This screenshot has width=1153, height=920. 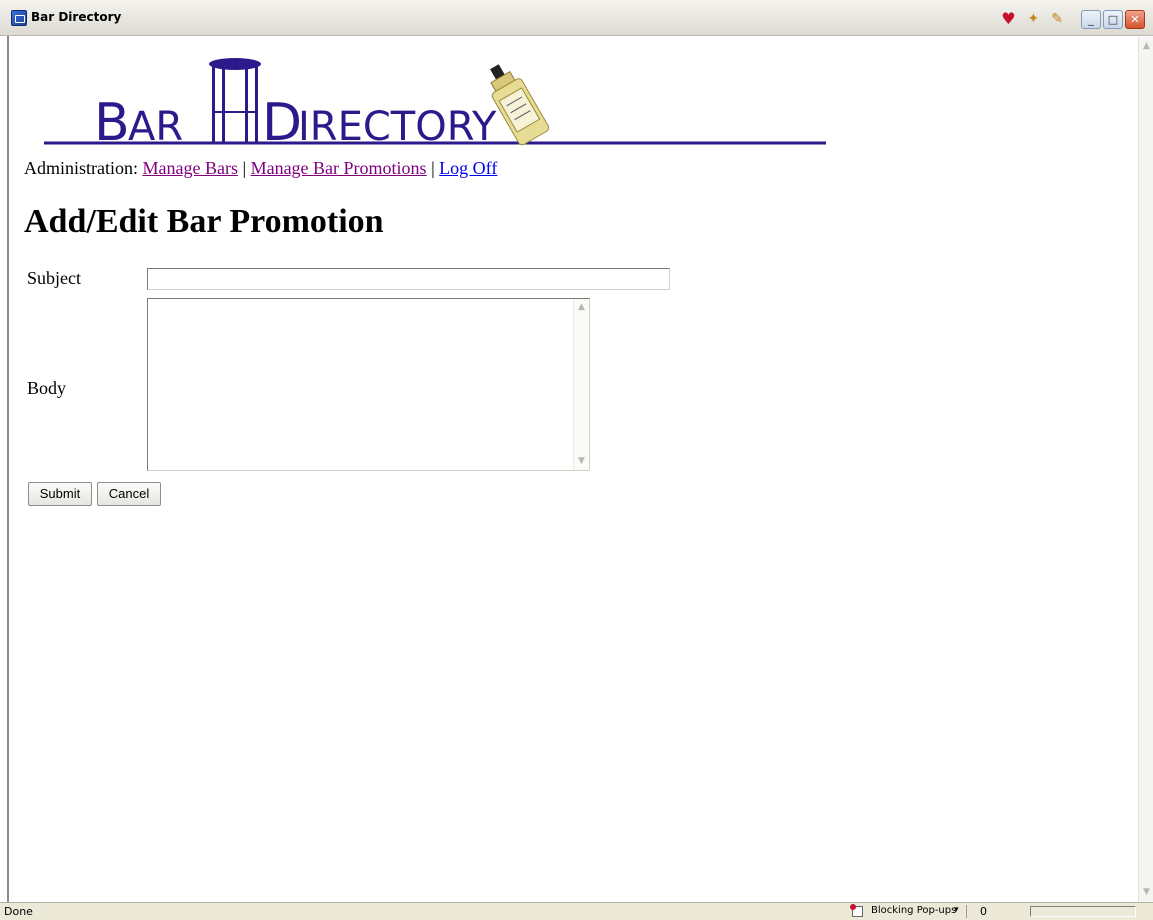 I want to click on logo-text-bar-rest: AR, so click(x=155, y=127).